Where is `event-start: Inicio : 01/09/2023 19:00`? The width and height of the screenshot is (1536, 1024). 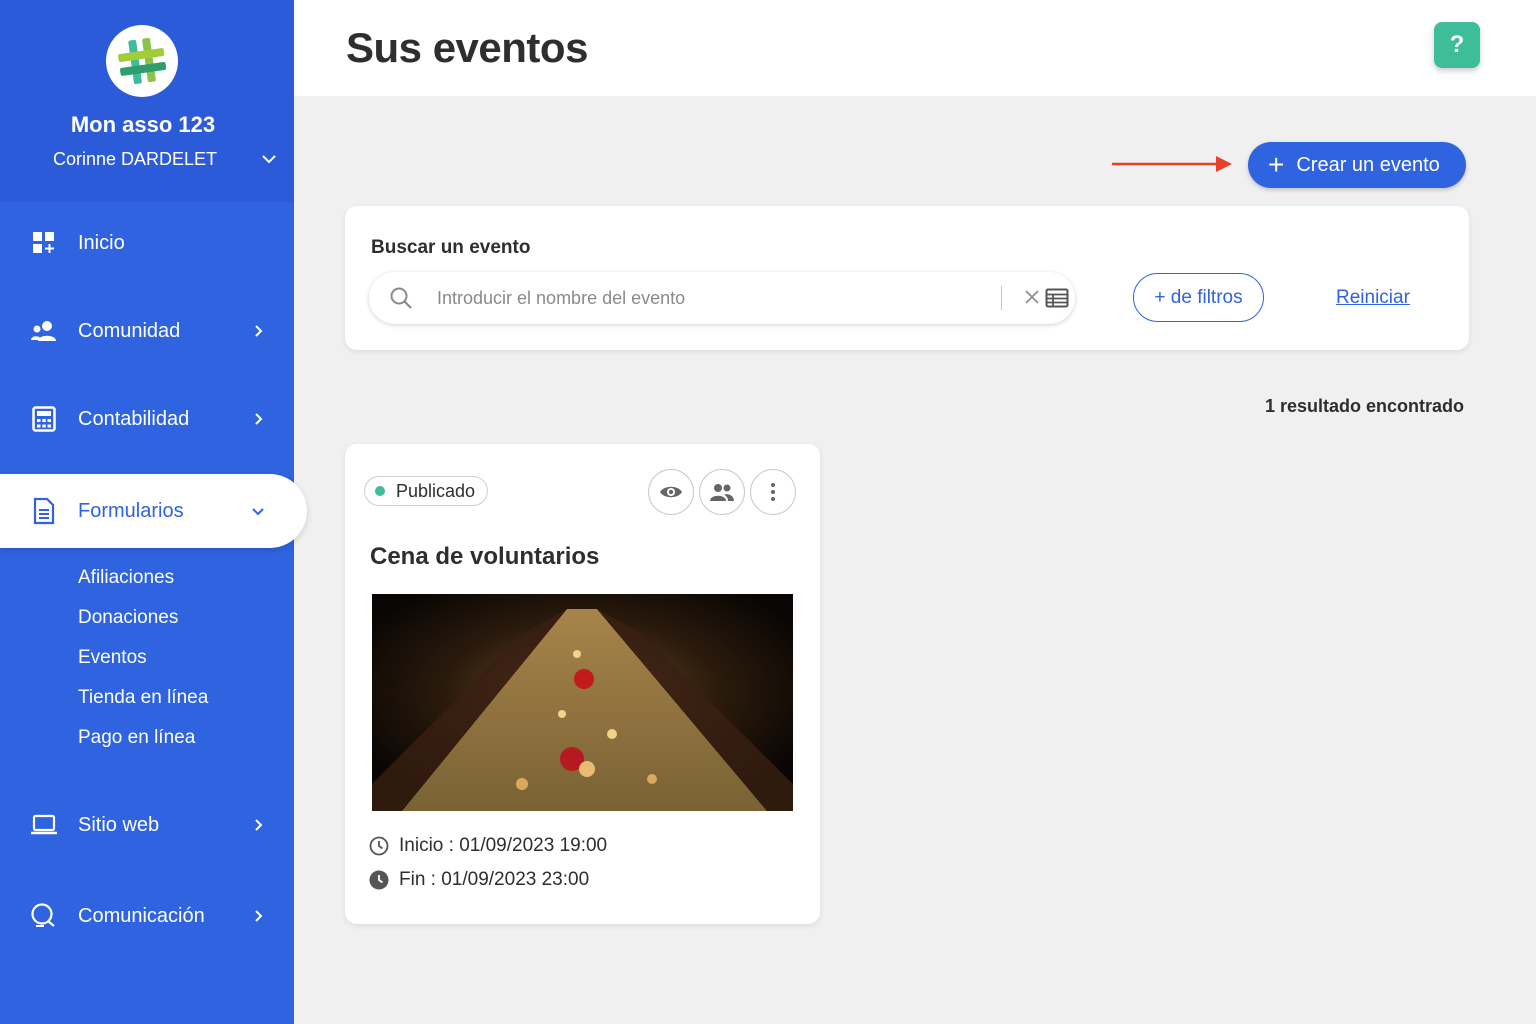
event-start: Inicio : 01/09/2023 19:00 is located at coordinates (488, 846).